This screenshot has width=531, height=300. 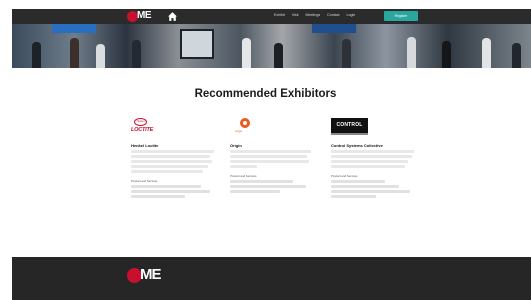 What do you see at coordinates (279, 15) in the screenshot?
I see `nav-item-exhibit: Exhibit` at bounding box center [279, 15].